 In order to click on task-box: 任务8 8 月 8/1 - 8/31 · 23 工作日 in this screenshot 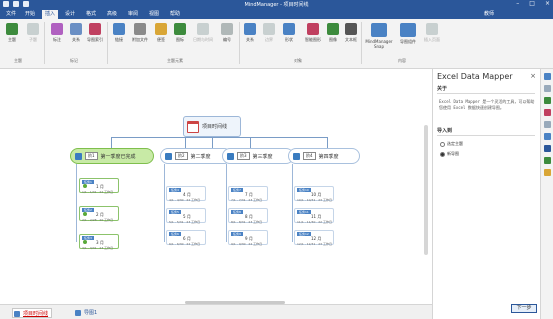, I will do `click(248, 216)`.